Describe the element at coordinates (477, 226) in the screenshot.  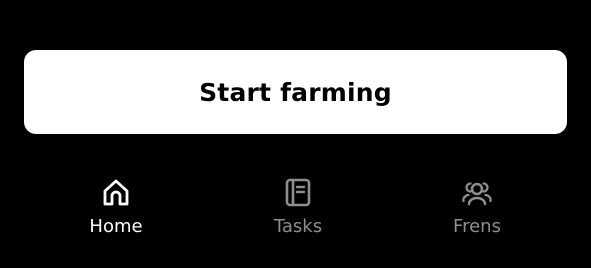
I see `nav-label-frens: Frens` at that location.